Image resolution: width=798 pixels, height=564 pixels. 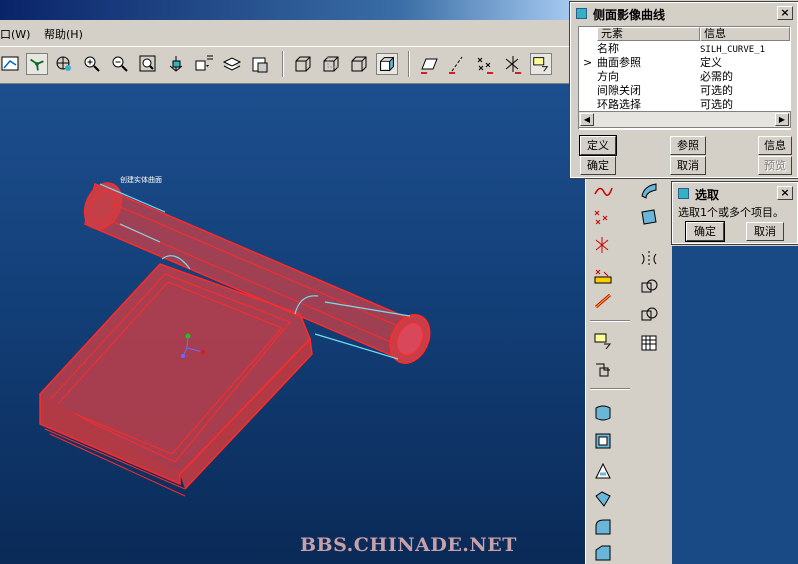 I want to click on hidden-line-icon, so click(x=331, y=64).